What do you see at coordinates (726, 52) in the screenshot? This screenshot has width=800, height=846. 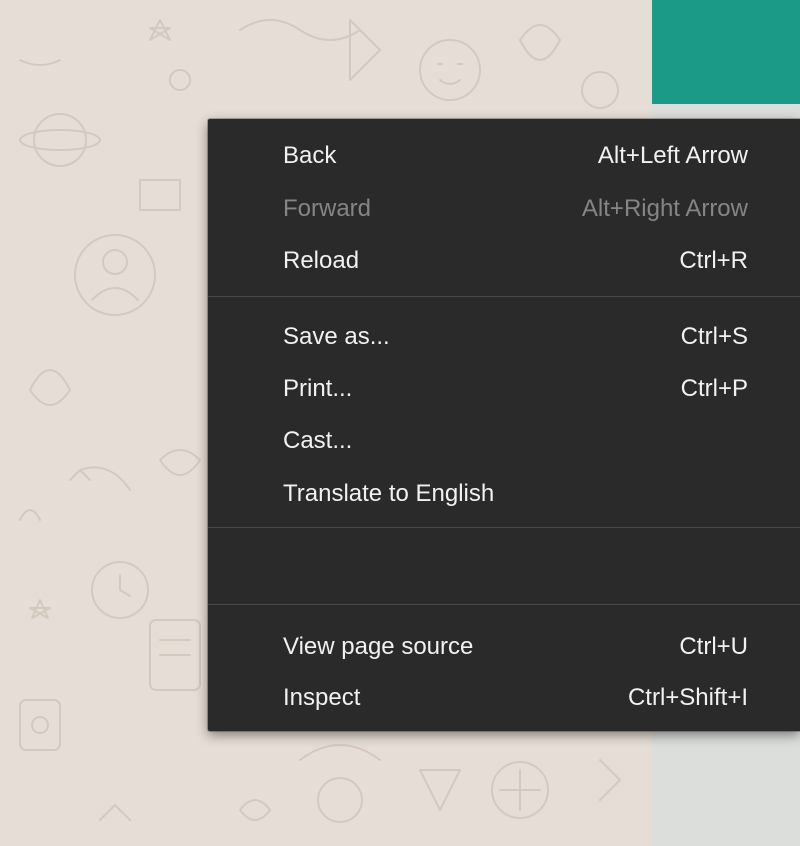 I see `header-banner` at bounding box center [726, 52].